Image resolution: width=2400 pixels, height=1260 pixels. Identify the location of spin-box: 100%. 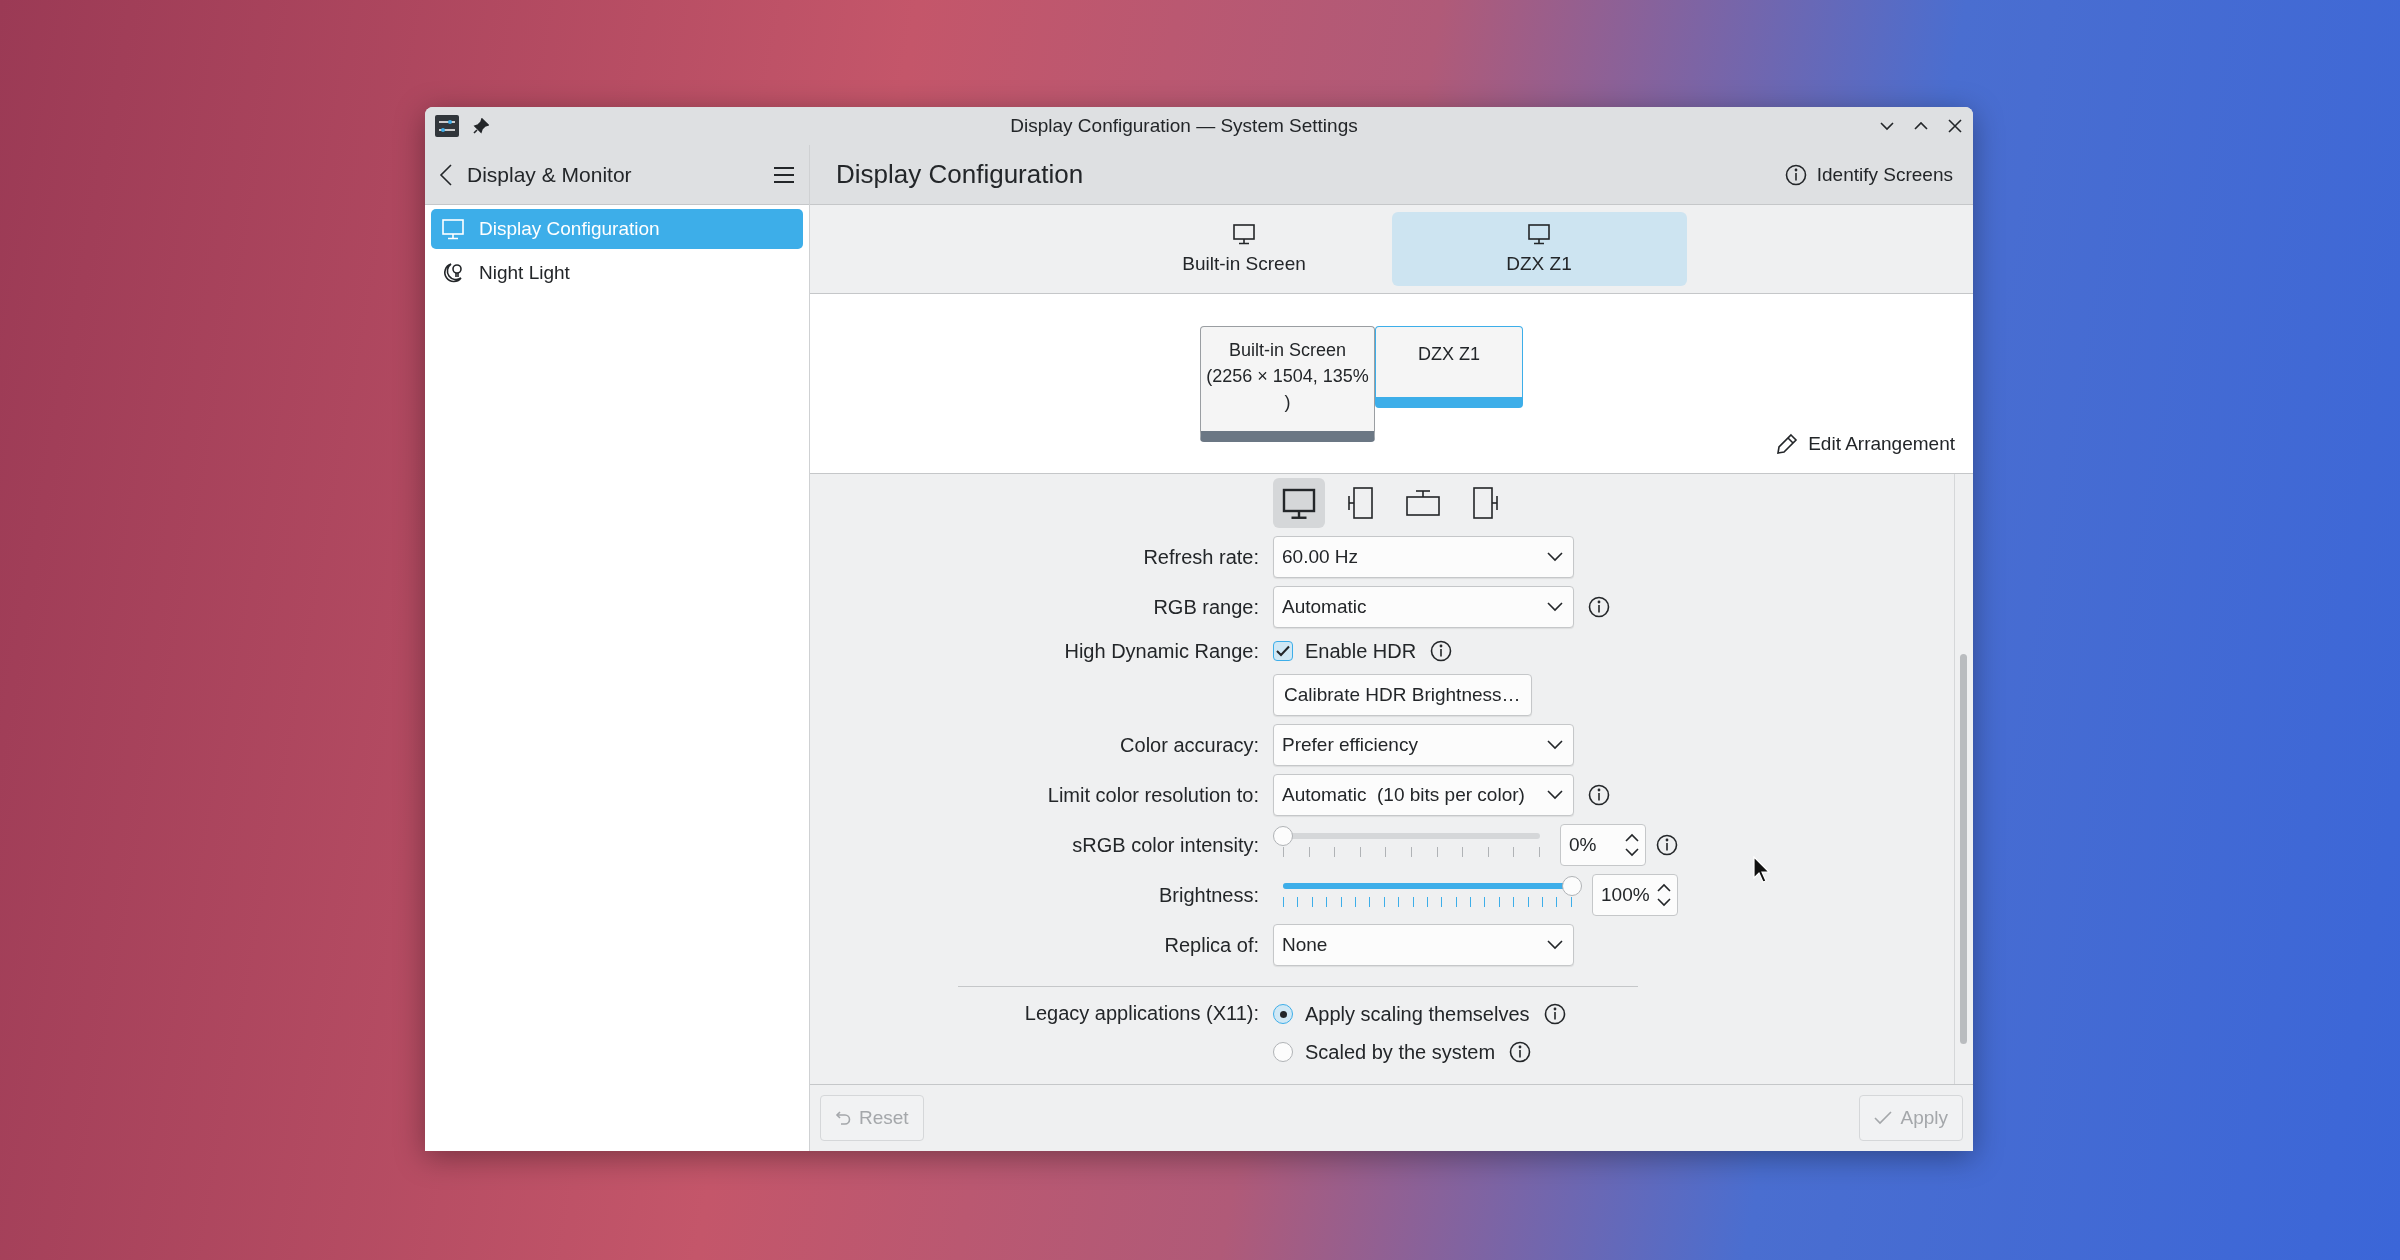
(1635, 895).